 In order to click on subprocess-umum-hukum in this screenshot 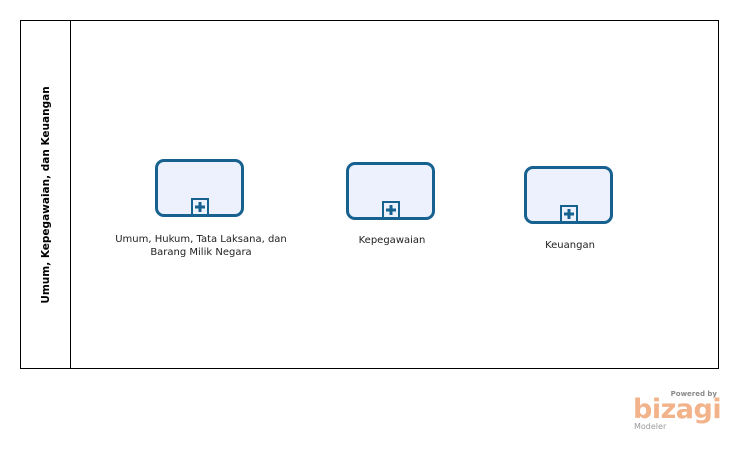, I will do `click(199, 188)`.